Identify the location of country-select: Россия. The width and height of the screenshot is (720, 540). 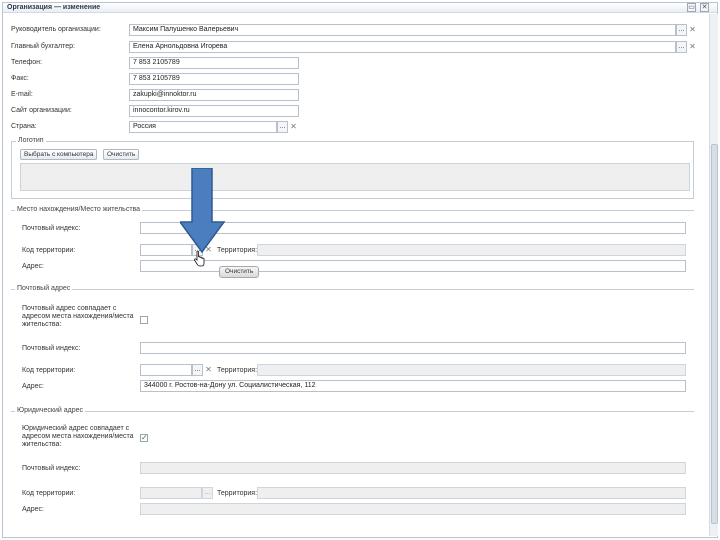
(203, 127).